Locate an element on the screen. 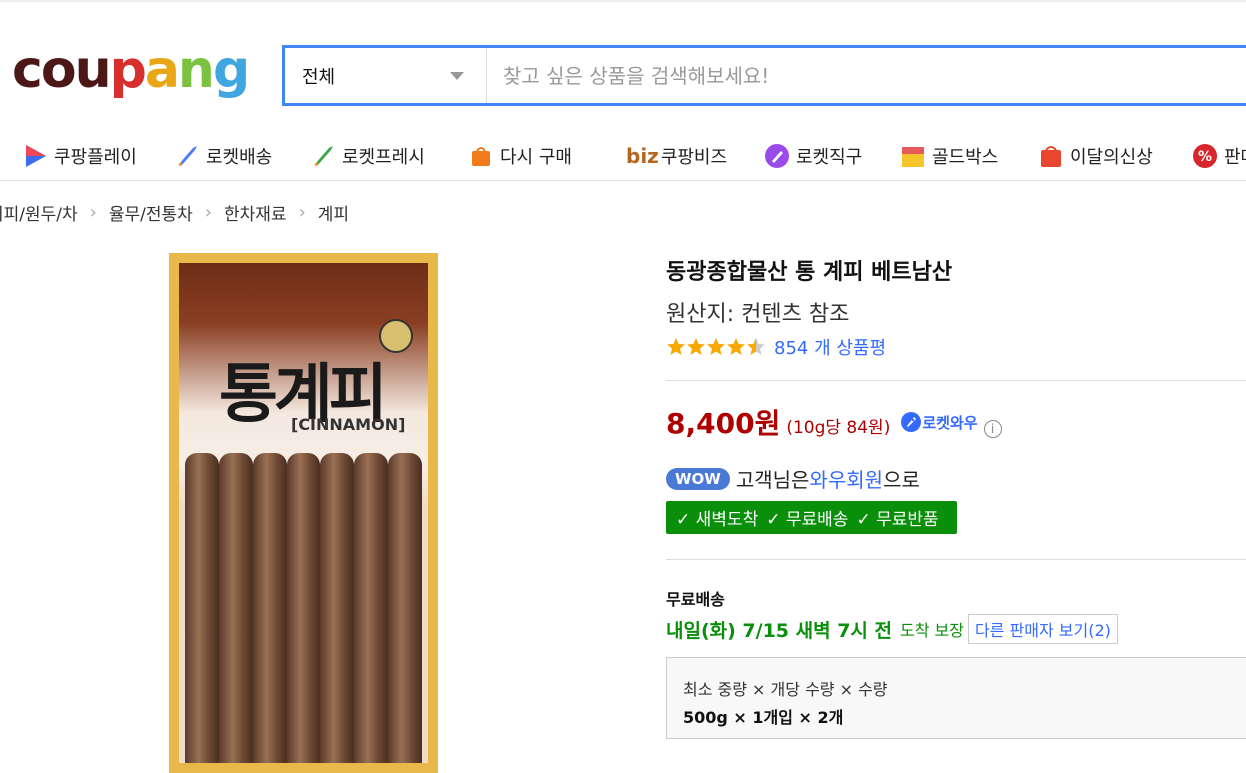 The height and width of the screenshot is (773, 1246). logo-letter: u is located at coordinates (93, 70).